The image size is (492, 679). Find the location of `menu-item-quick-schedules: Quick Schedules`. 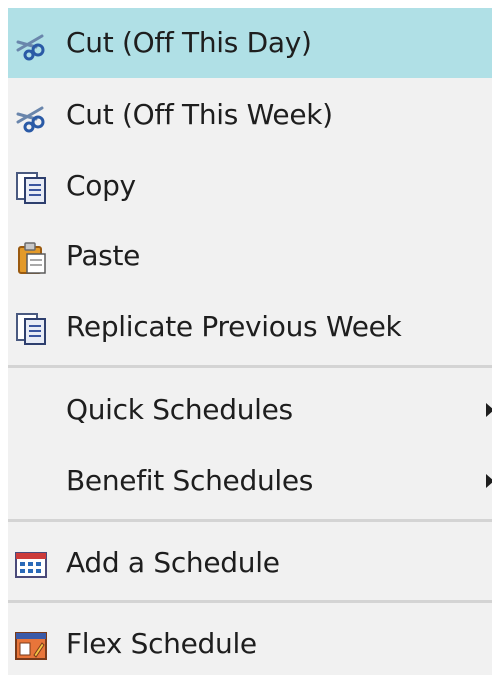

menu-item-quick-schedules: Quick Schedules is located at coordinates (250, 410).